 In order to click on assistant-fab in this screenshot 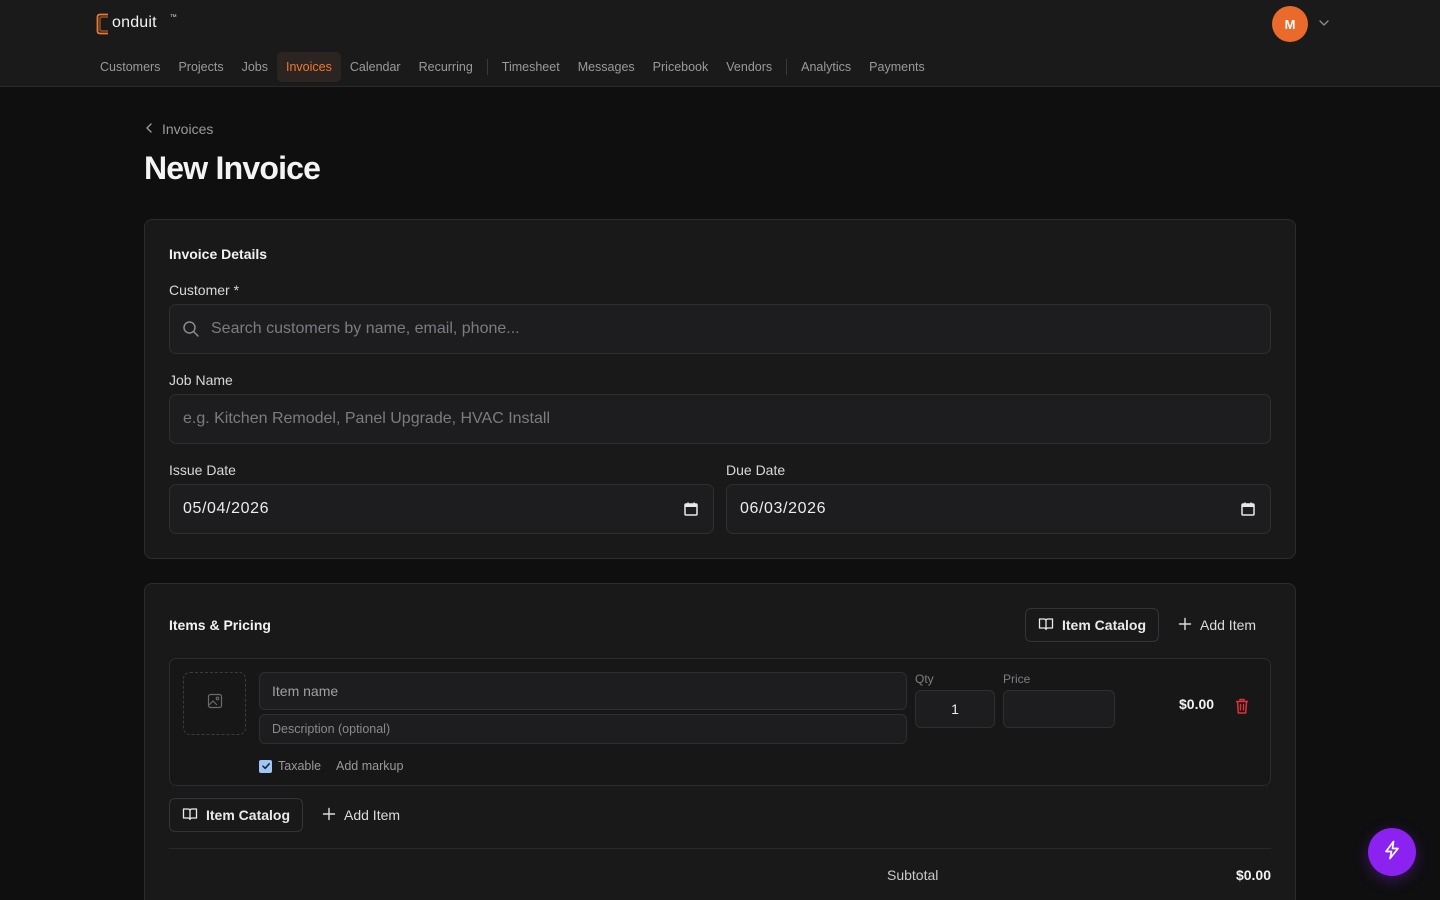, I will do `click(1392, 852)`.